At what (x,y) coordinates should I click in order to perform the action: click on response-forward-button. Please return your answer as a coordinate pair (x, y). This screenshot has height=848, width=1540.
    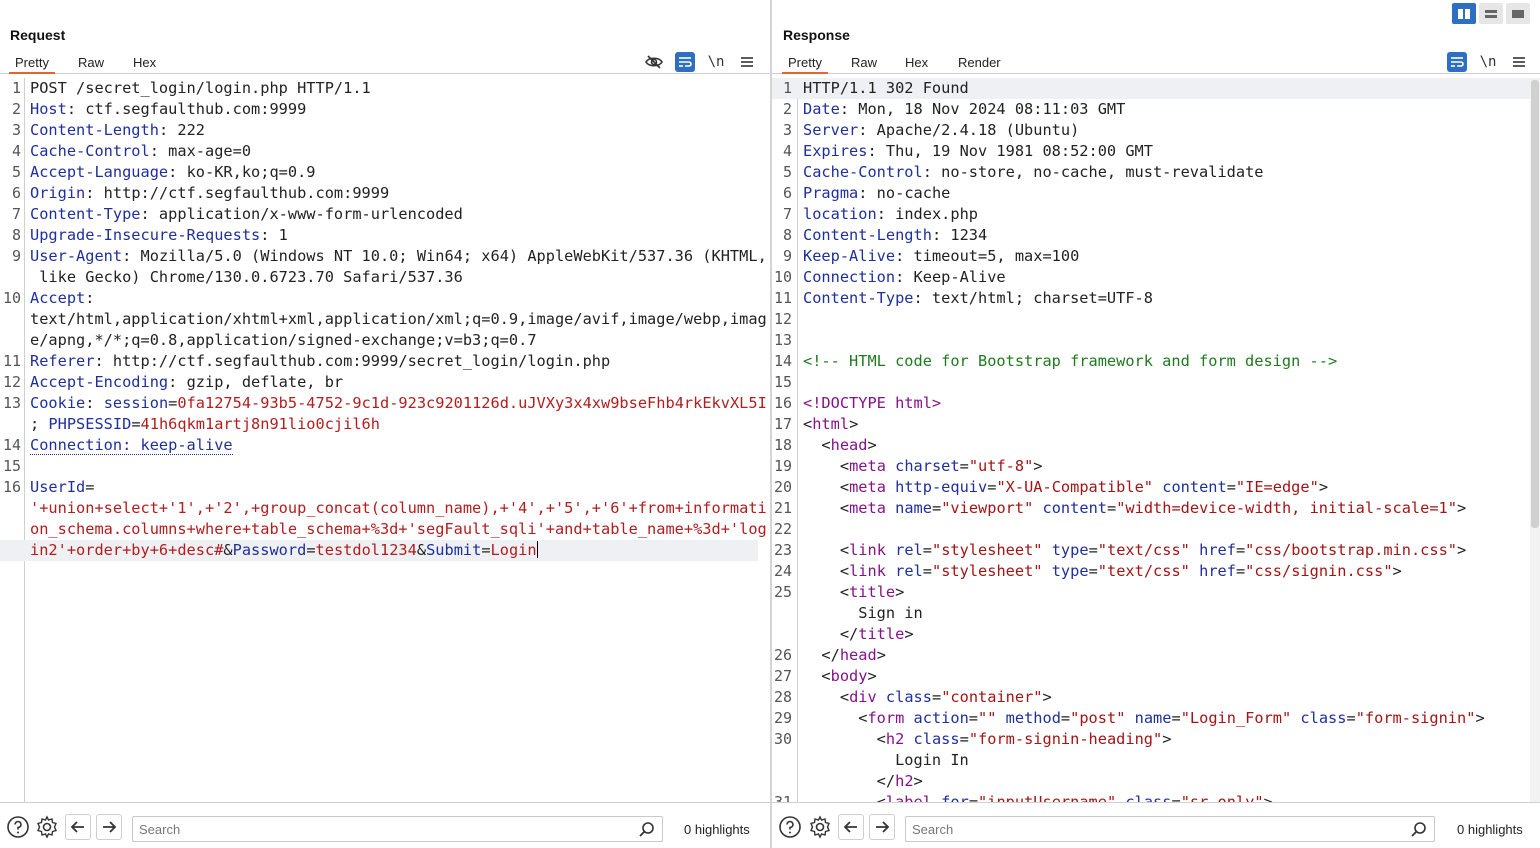
    Looking at the image, I should click on (882, 827).